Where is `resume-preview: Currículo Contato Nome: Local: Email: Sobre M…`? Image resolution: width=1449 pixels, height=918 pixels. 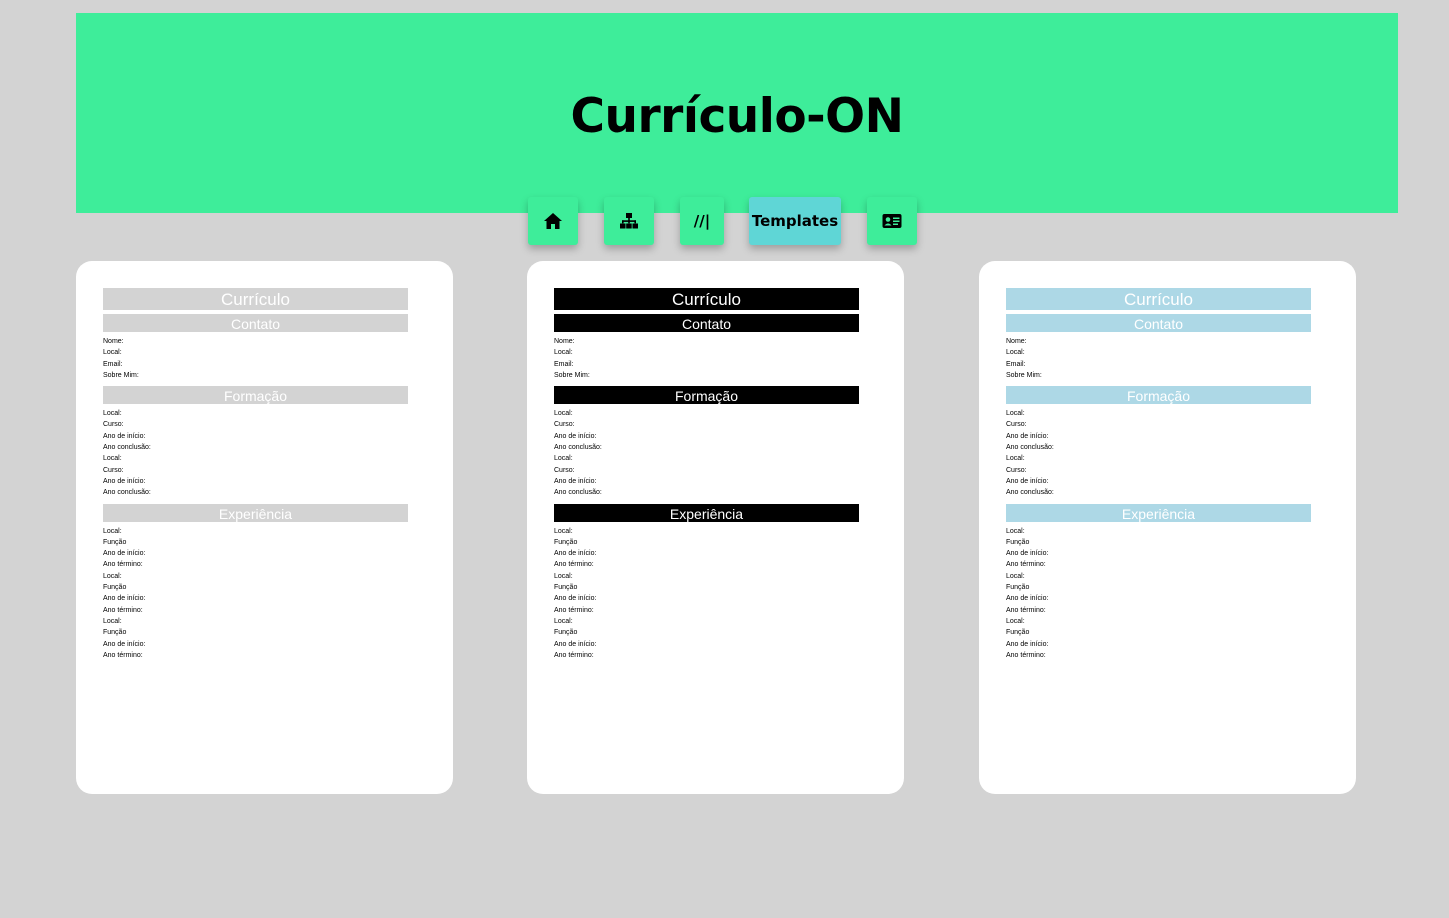 resume-preview: Currículo Contato Nome: Local: Email: Sobre M… is located at coordinates (706, 474).